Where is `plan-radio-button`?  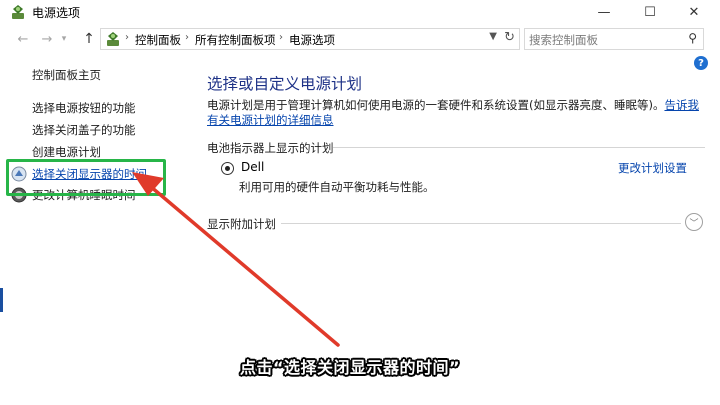
plan-radio-button is located at coordinates (227, 168).